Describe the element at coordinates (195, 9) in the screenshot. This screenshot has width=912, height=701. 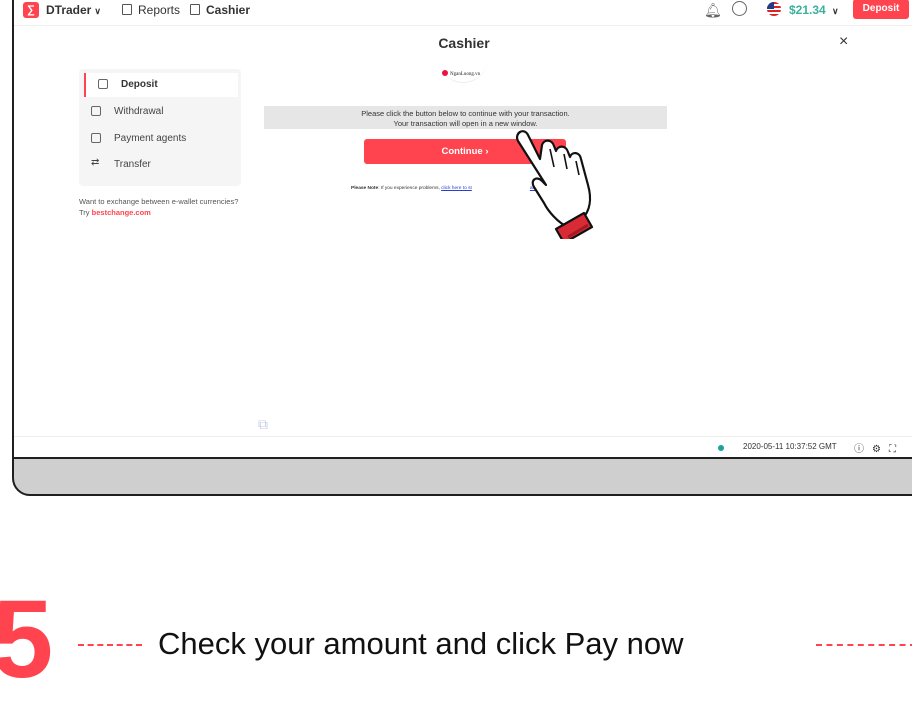
I see `cashier-icon` at that location.